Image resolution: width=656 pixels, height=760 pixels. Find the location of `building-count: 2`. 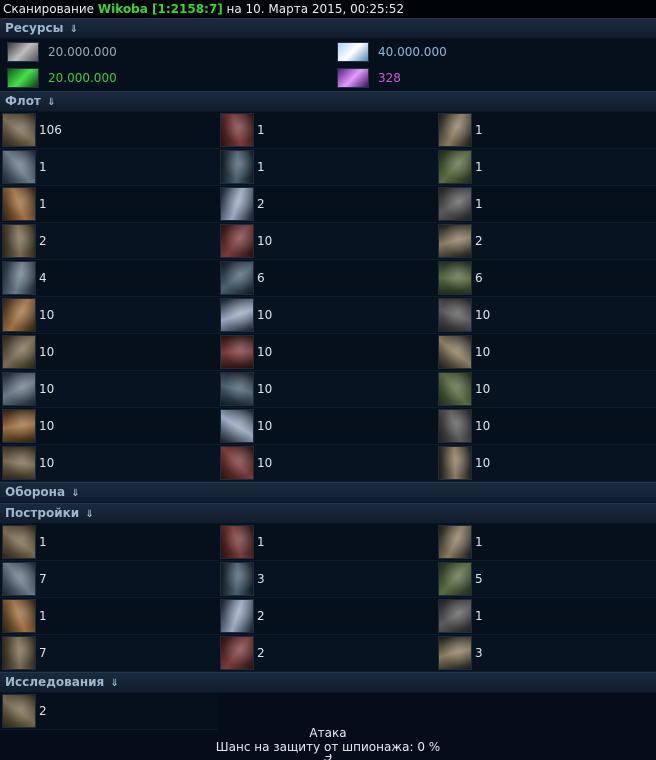

building-count: 2 is located at coordinates (261, 616).